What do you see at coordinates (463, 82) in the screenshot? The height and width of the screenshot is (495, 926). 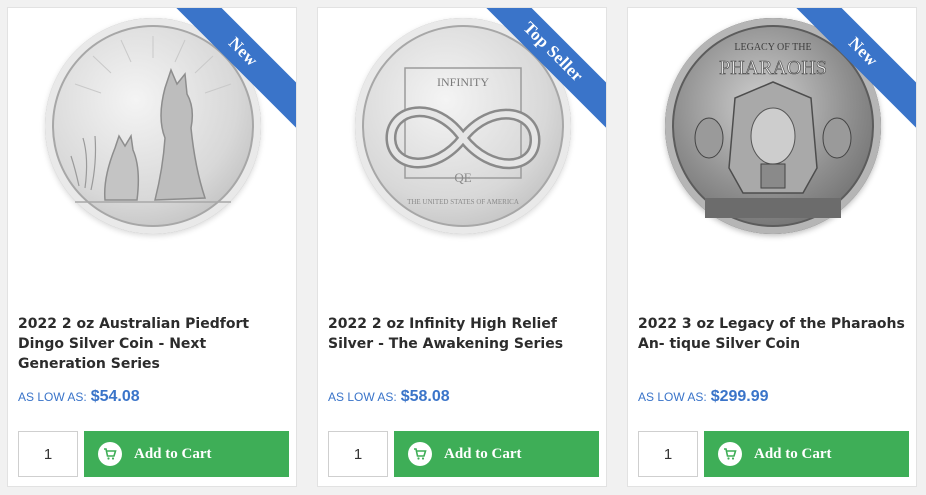 I see `coin-text-top: INFINITY` at bounding box center [463, 82].